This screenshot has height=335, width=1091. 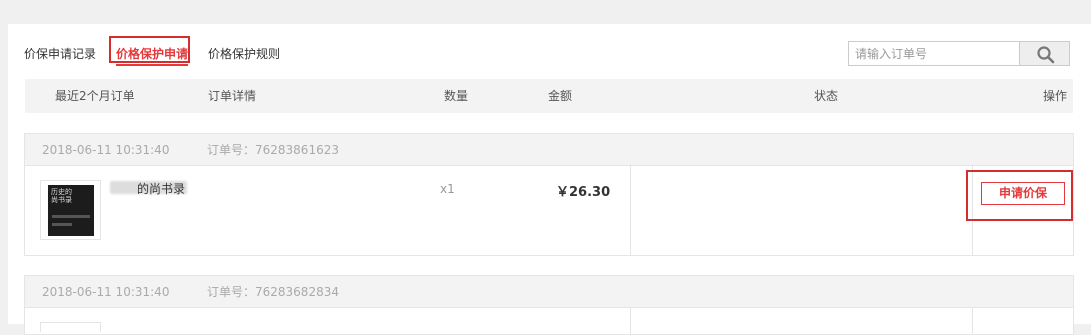 I want to click on col-order-detail: 订单详情, so click(x=232, y=96).